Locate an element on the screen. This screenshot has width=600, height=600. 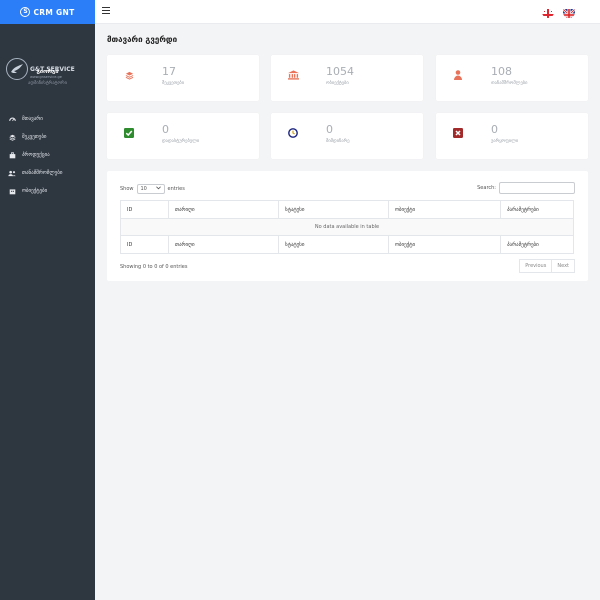
page-size-select: 10 is located at coordinates (150, 189).